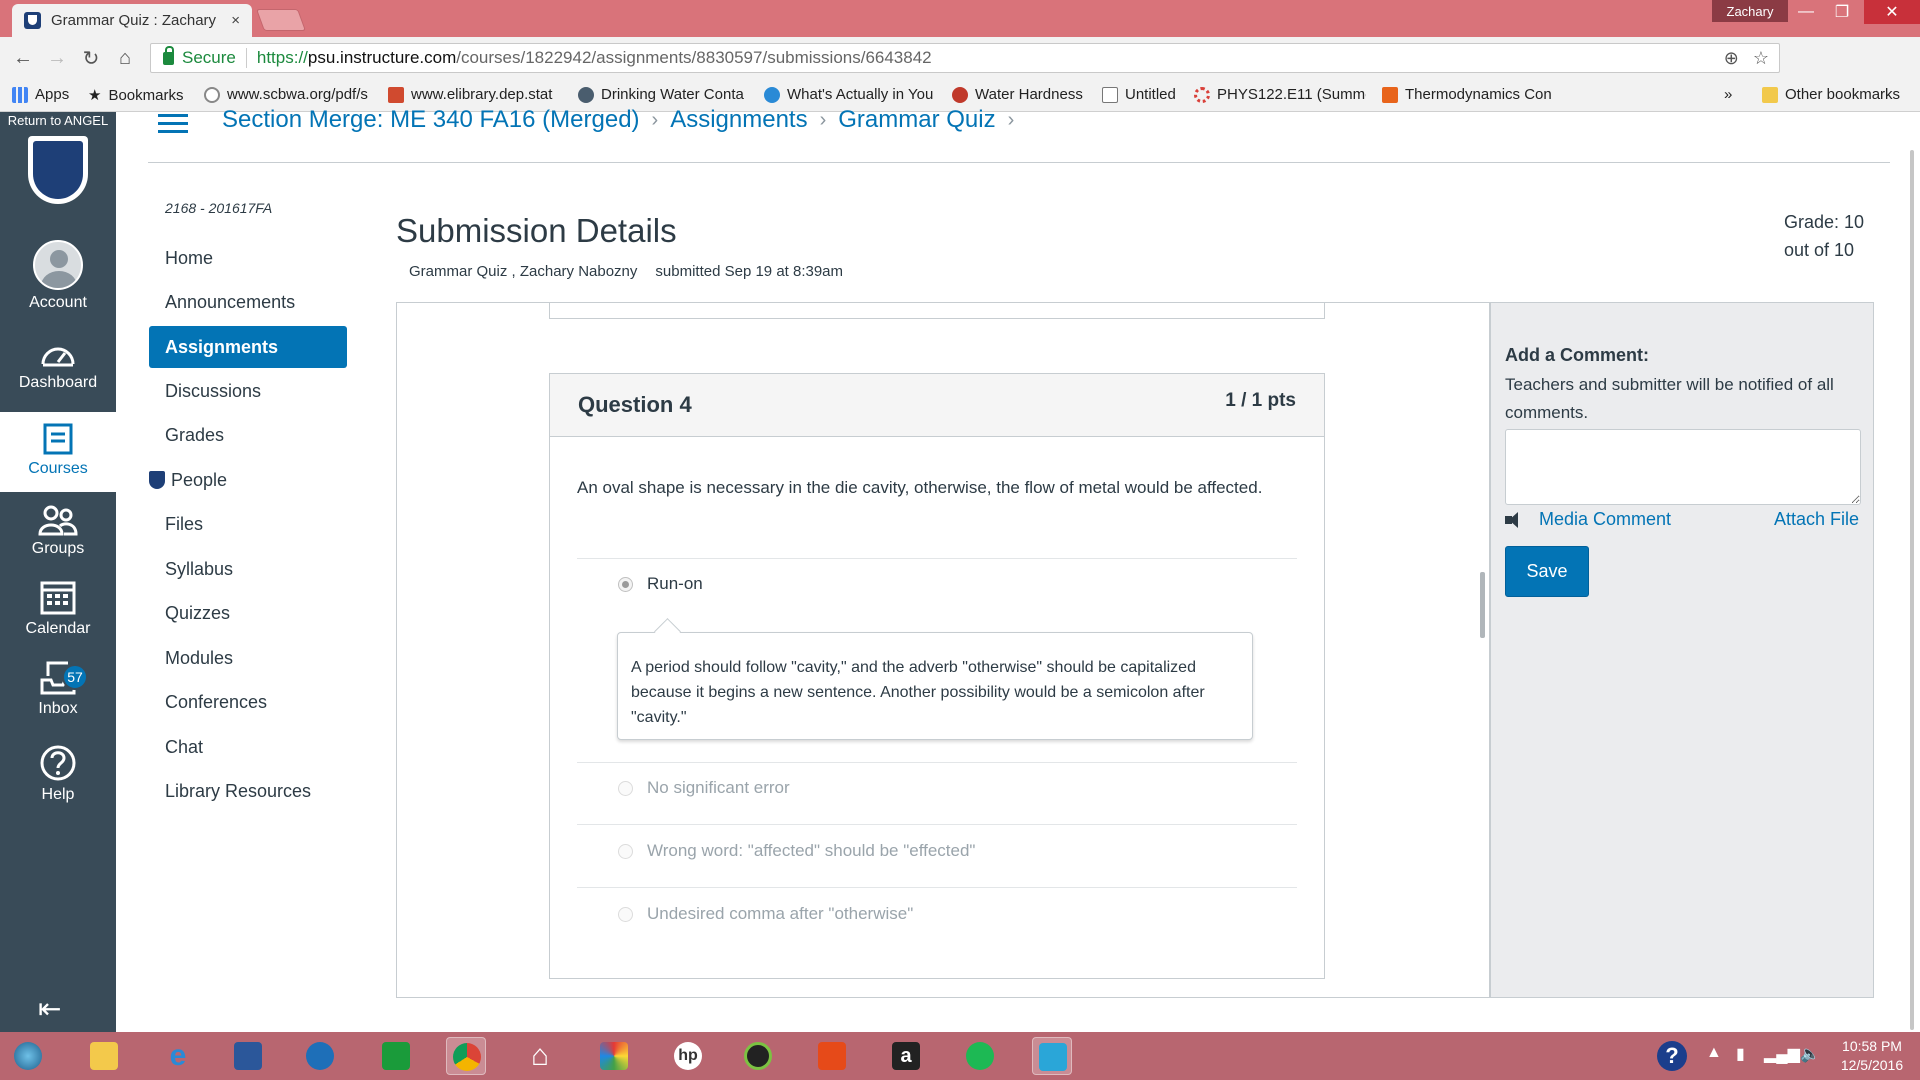  Describe the element at coordinates (1806, 12) in the screenshot. I see `minimize-button: —` at that location.